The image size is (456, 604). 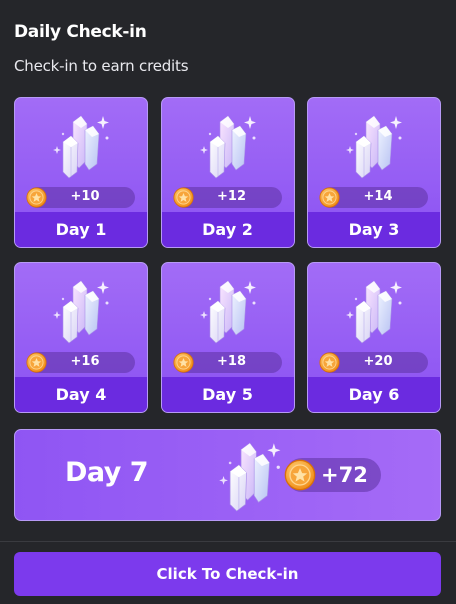 What do you see at coordinates (231, 361) in the screenshot?
I see `reward-amount: +18` at bounding box center [231, 361].